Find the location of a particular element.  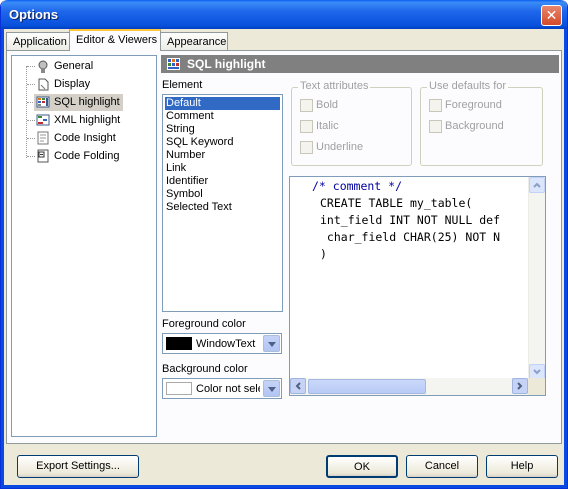

tree-item-label: Code Folding is located at coordinates (87, 156).